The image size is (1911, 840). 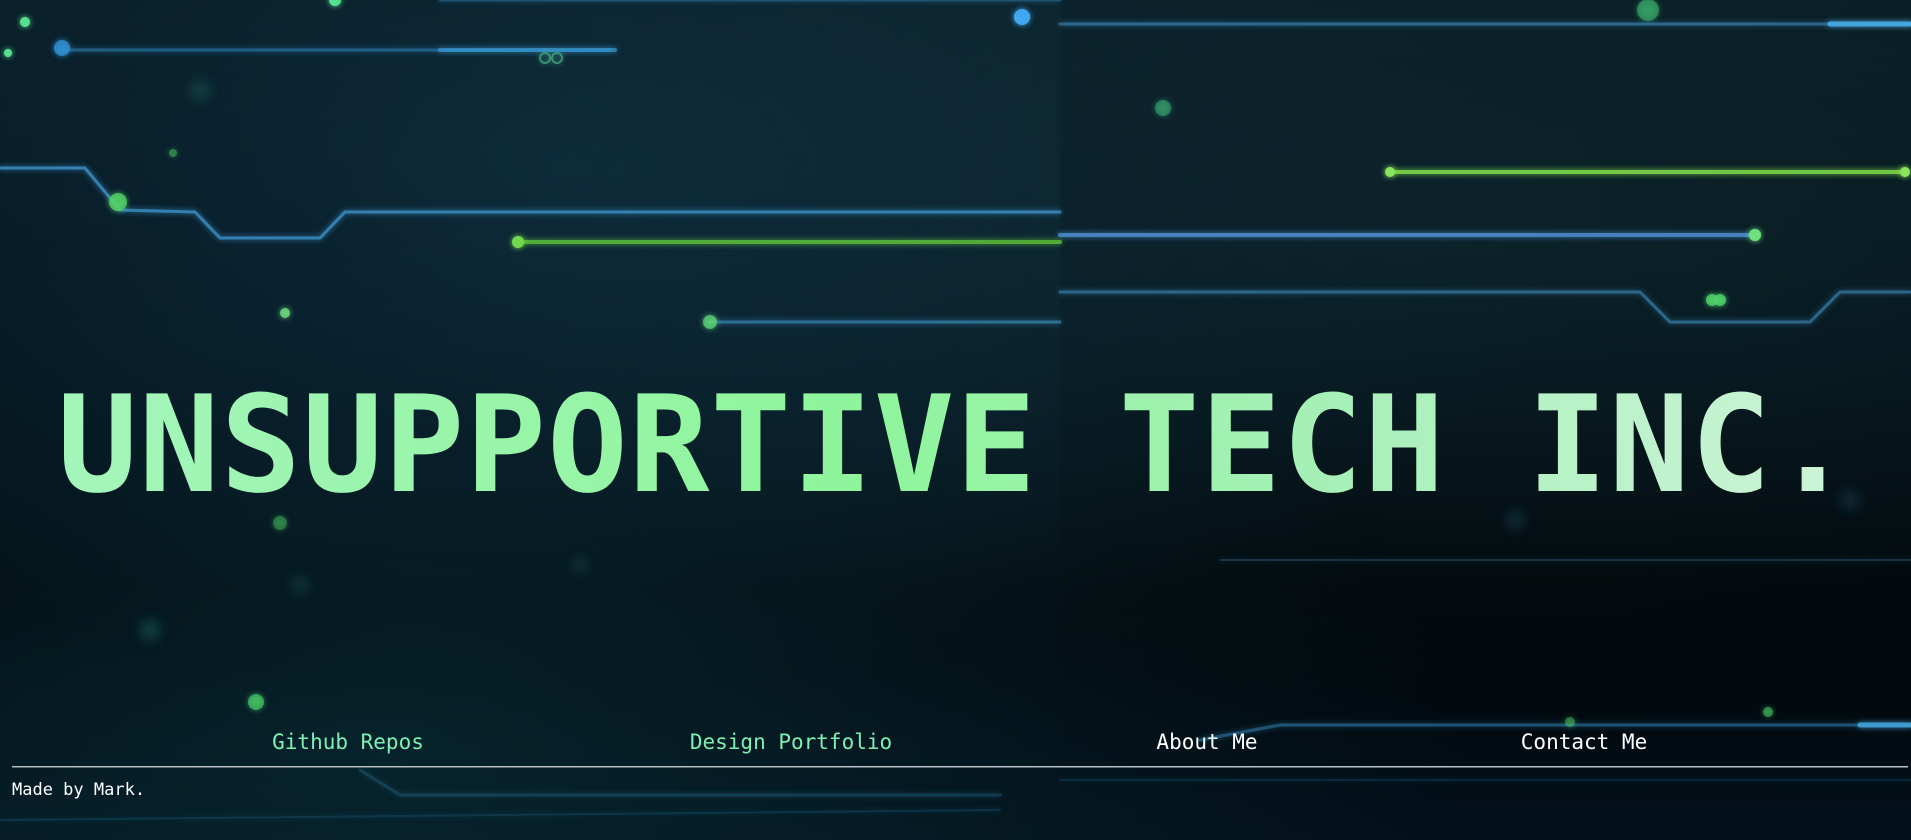 What do you see at coordinates (1584, 742) in the screenshot?
I see `nav-link-contact-me: Contact Me` at bounding box center [1584, 742].